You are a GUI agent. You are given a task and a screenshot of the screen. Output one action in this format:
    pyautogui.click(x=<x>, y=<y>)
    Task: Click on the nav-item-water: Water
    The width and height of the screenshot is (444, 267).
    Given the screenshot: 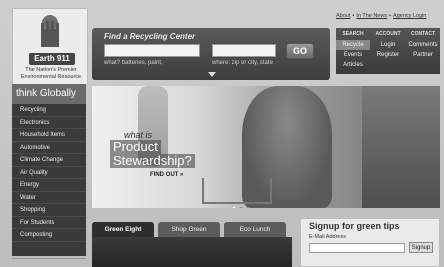 What is the action you would take?
    pyautogui.click(x=49, y=198)
    